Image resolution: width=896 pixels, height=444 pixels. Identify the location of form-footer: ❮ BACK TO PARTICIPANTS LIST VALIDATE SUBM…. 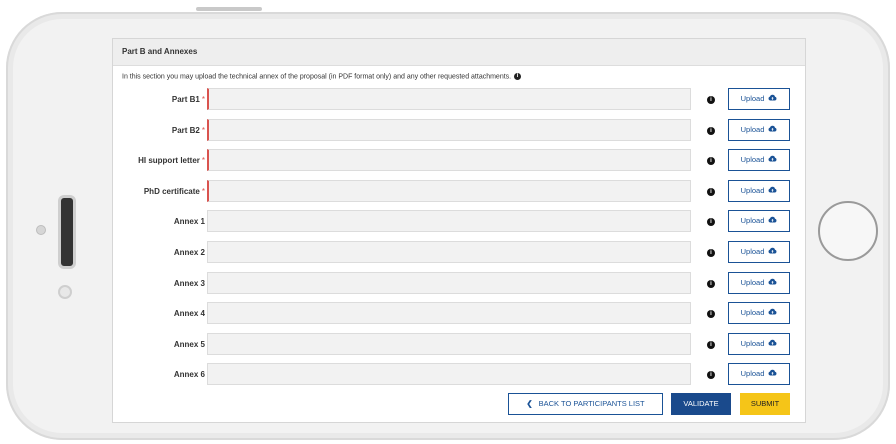
(459, 405).